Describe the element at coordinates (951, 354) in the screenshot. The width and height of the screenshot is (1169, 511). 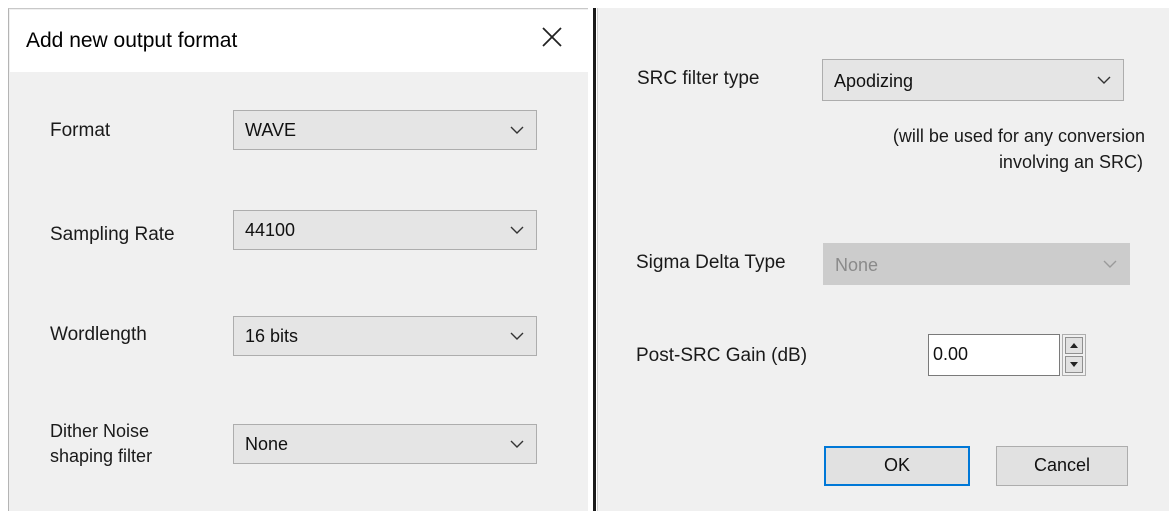
I see `post-gain-value: 0.00` at that location.